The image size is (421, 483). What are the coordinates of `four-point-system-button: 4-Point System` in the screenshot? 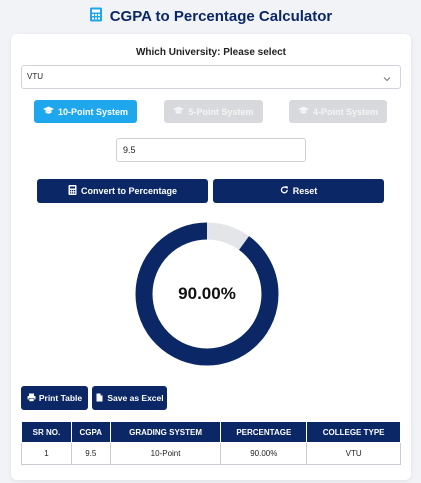 It's located at (338, 111).